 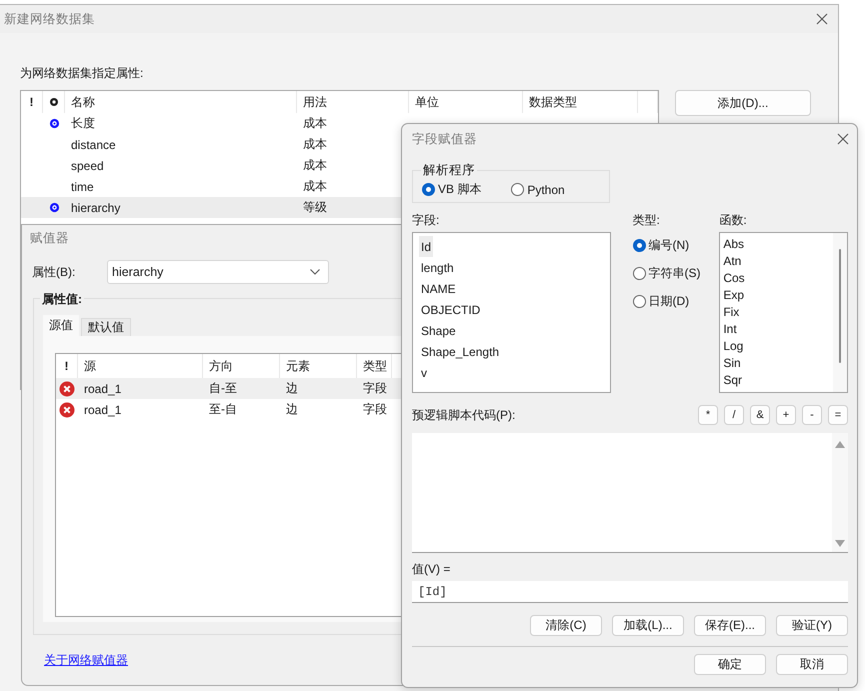 What do you see at coordinates (464, 415) in the screenshot?
I see `field-label: 预逻辑脚本代码(P):` at bounding box center [464, 415].